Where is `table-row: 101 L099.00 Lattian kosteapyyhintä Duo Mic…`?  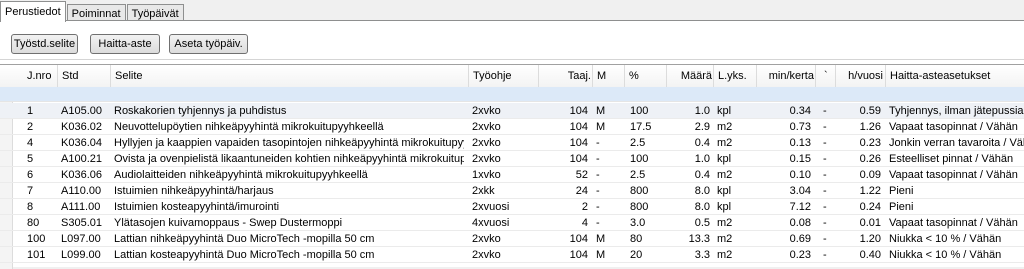 table-row: 101 L099.00 Lattian kosteapyyhintä Duo Mic… is located at coordinates (512, 255).